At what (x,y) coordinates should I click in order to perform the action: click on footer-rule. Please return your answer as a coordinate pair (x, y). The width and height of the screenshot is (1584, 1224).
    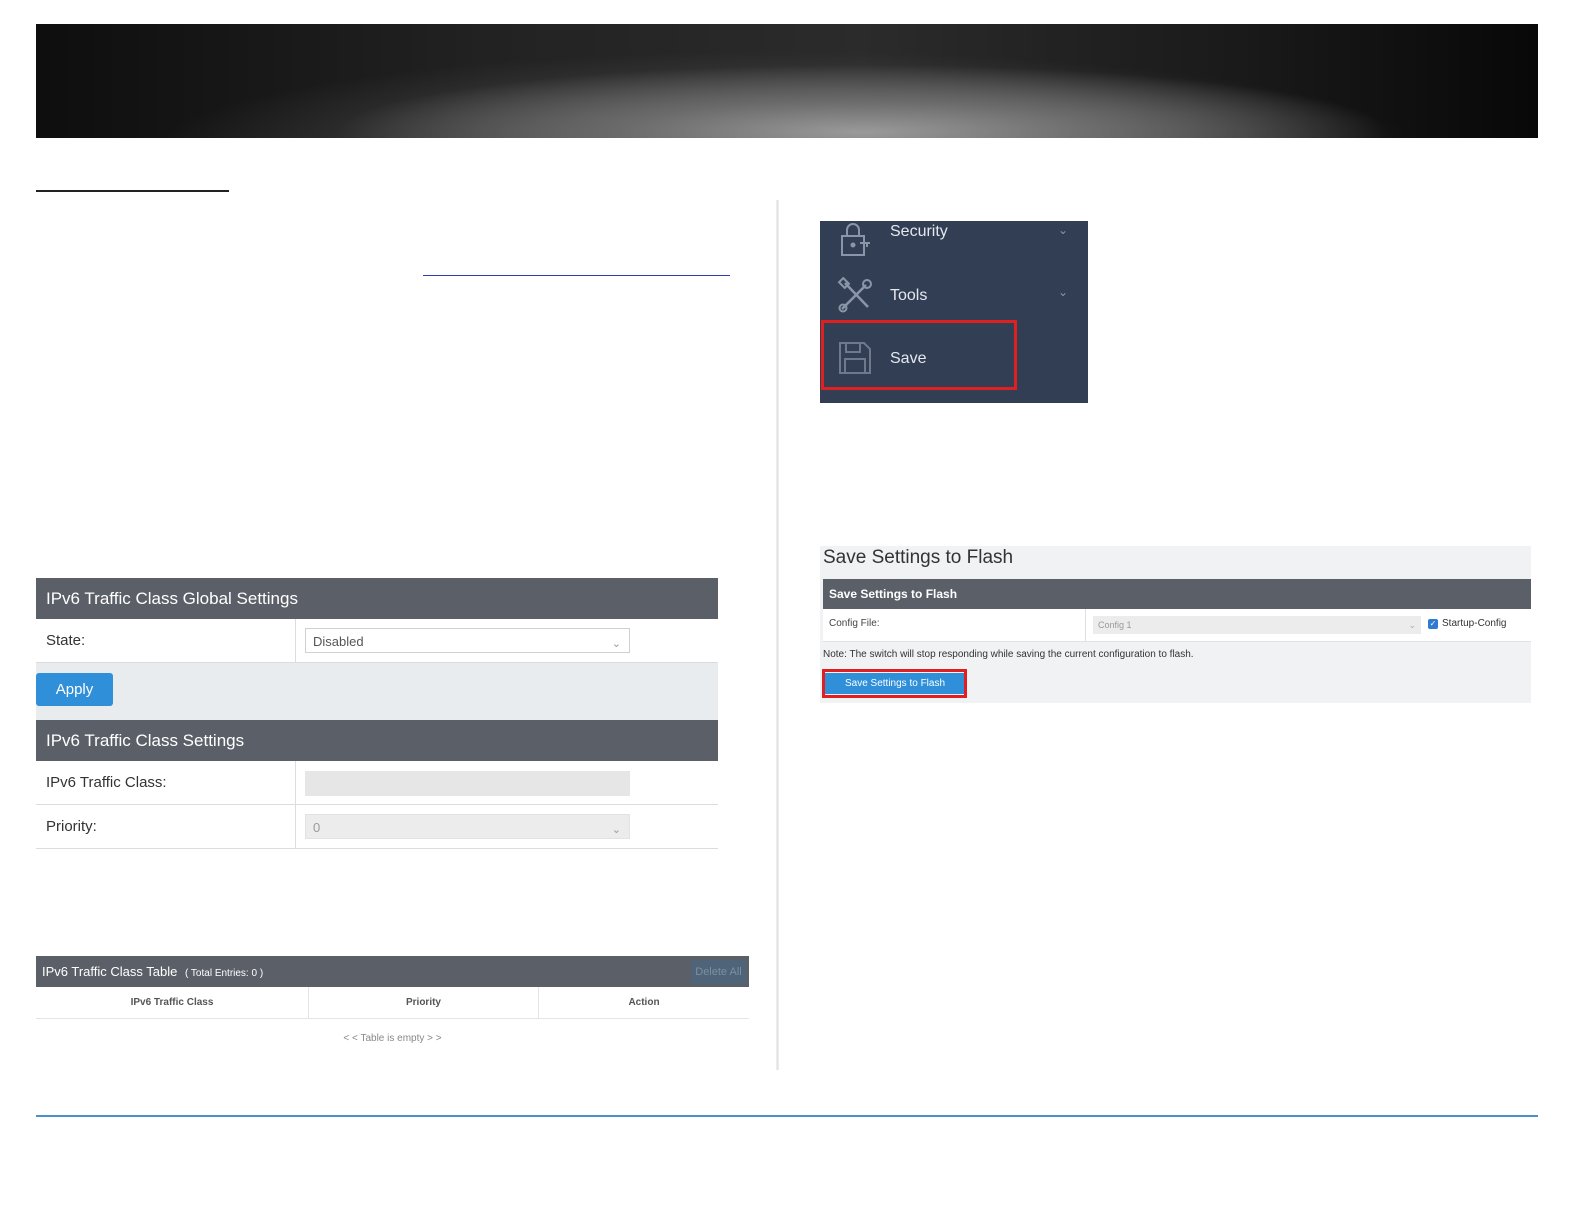
    Looking at the image, I should click on (787, 1116).